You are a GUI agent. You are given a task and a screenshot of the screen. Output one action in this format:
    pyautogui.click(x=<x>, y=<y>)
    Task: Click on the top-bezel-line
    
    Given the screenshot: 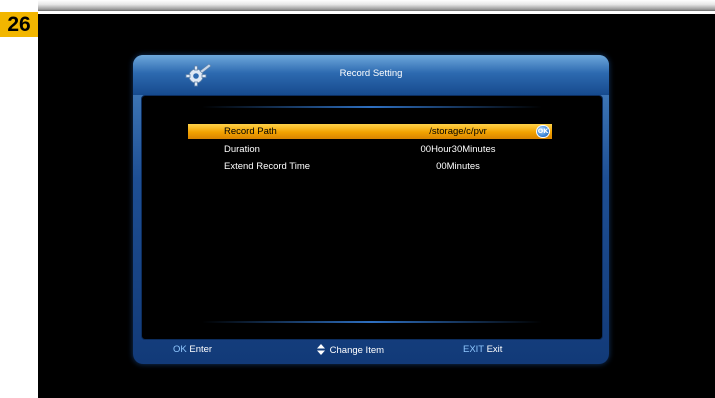 What is the action you would take?
    pyautogui.click(x=376, y=5)
    